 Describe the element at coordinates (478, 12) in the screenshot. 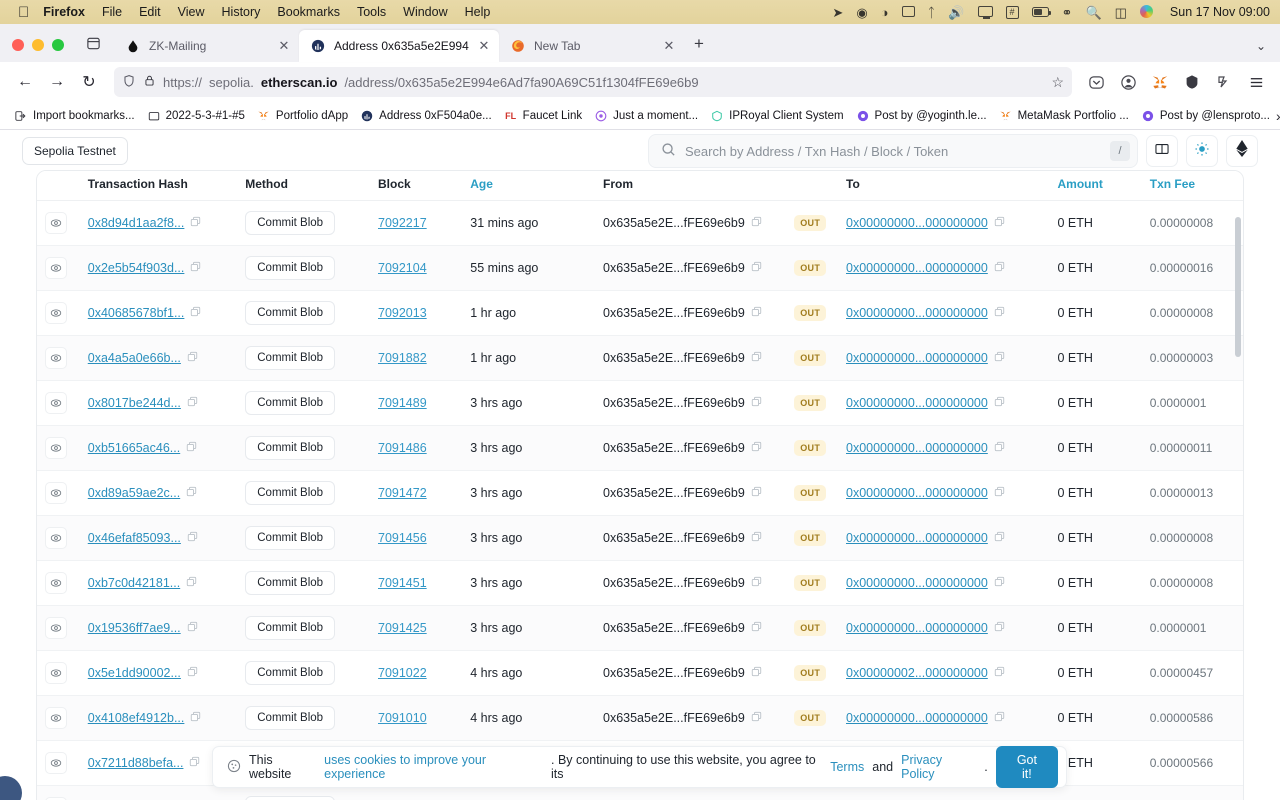

I see `menu-item-help: Help` at that location.